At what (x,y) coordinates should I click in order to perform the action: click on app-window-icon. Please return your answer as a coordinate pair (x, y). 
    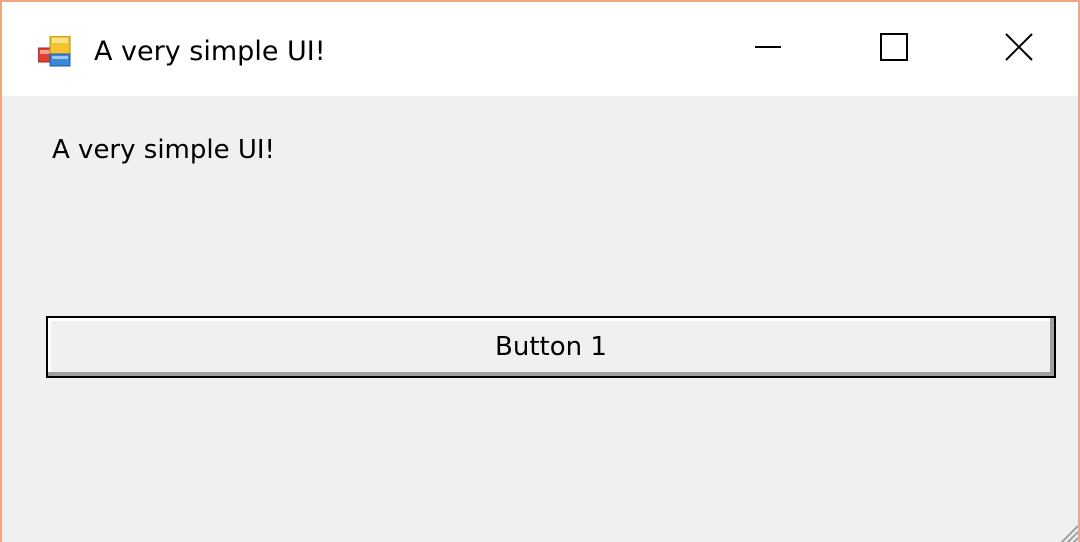
    Looking at the image, I should click on (54, 51).